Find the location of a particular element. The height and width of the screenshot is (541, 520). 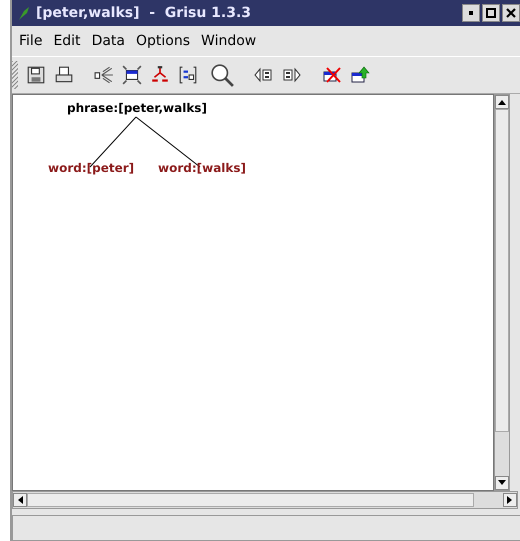

right-arrow-icon is located at coordinates (510, 500).